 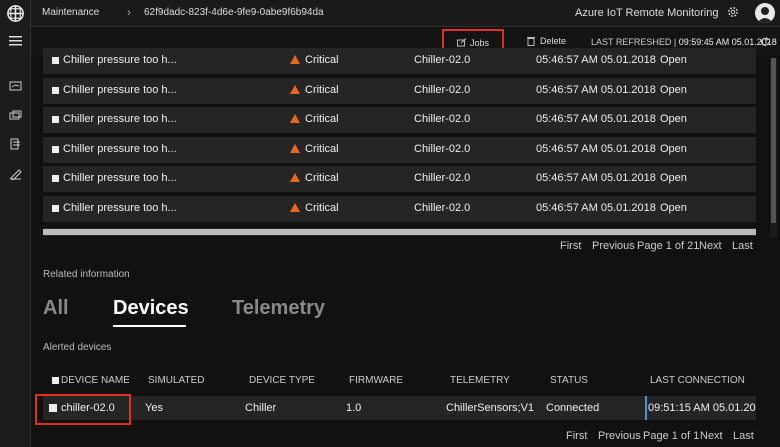 I want to click on dashboard-icon, so click(x=15, y=86).